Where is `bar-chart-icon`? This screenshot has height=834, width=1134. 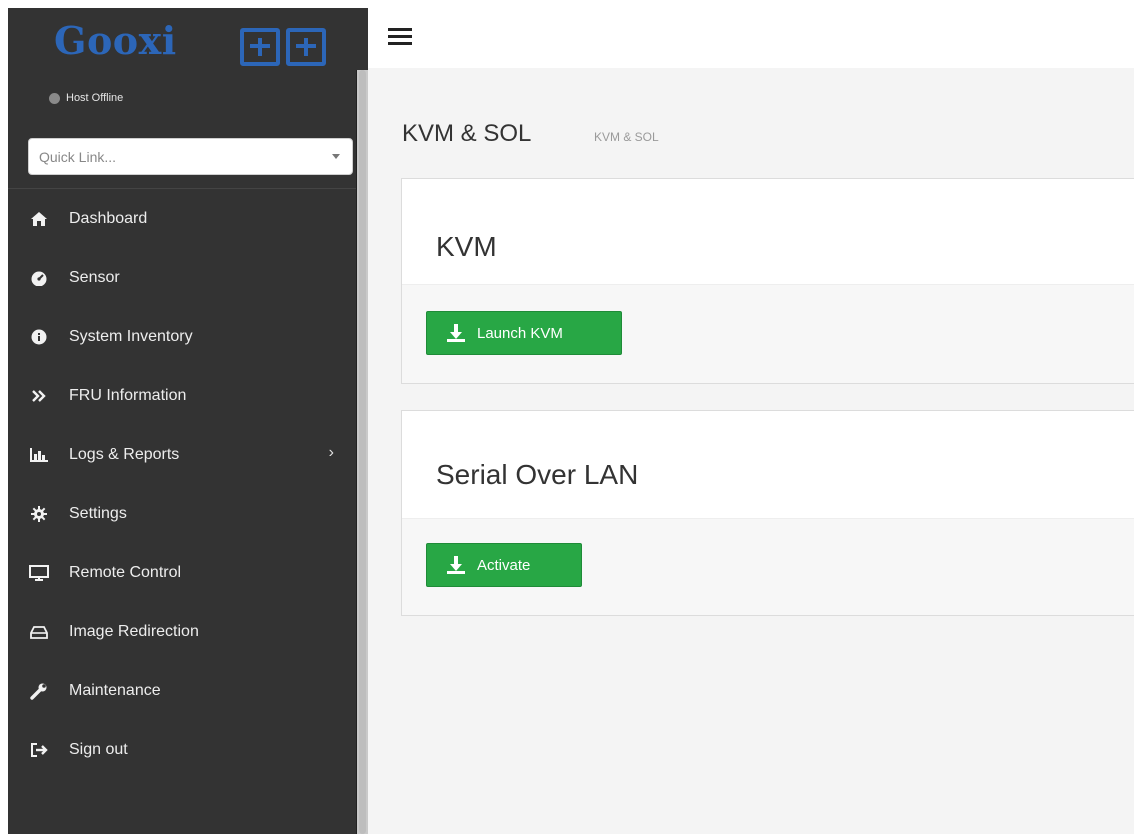 bar-chart-icon is located at coordinates (39, 455).